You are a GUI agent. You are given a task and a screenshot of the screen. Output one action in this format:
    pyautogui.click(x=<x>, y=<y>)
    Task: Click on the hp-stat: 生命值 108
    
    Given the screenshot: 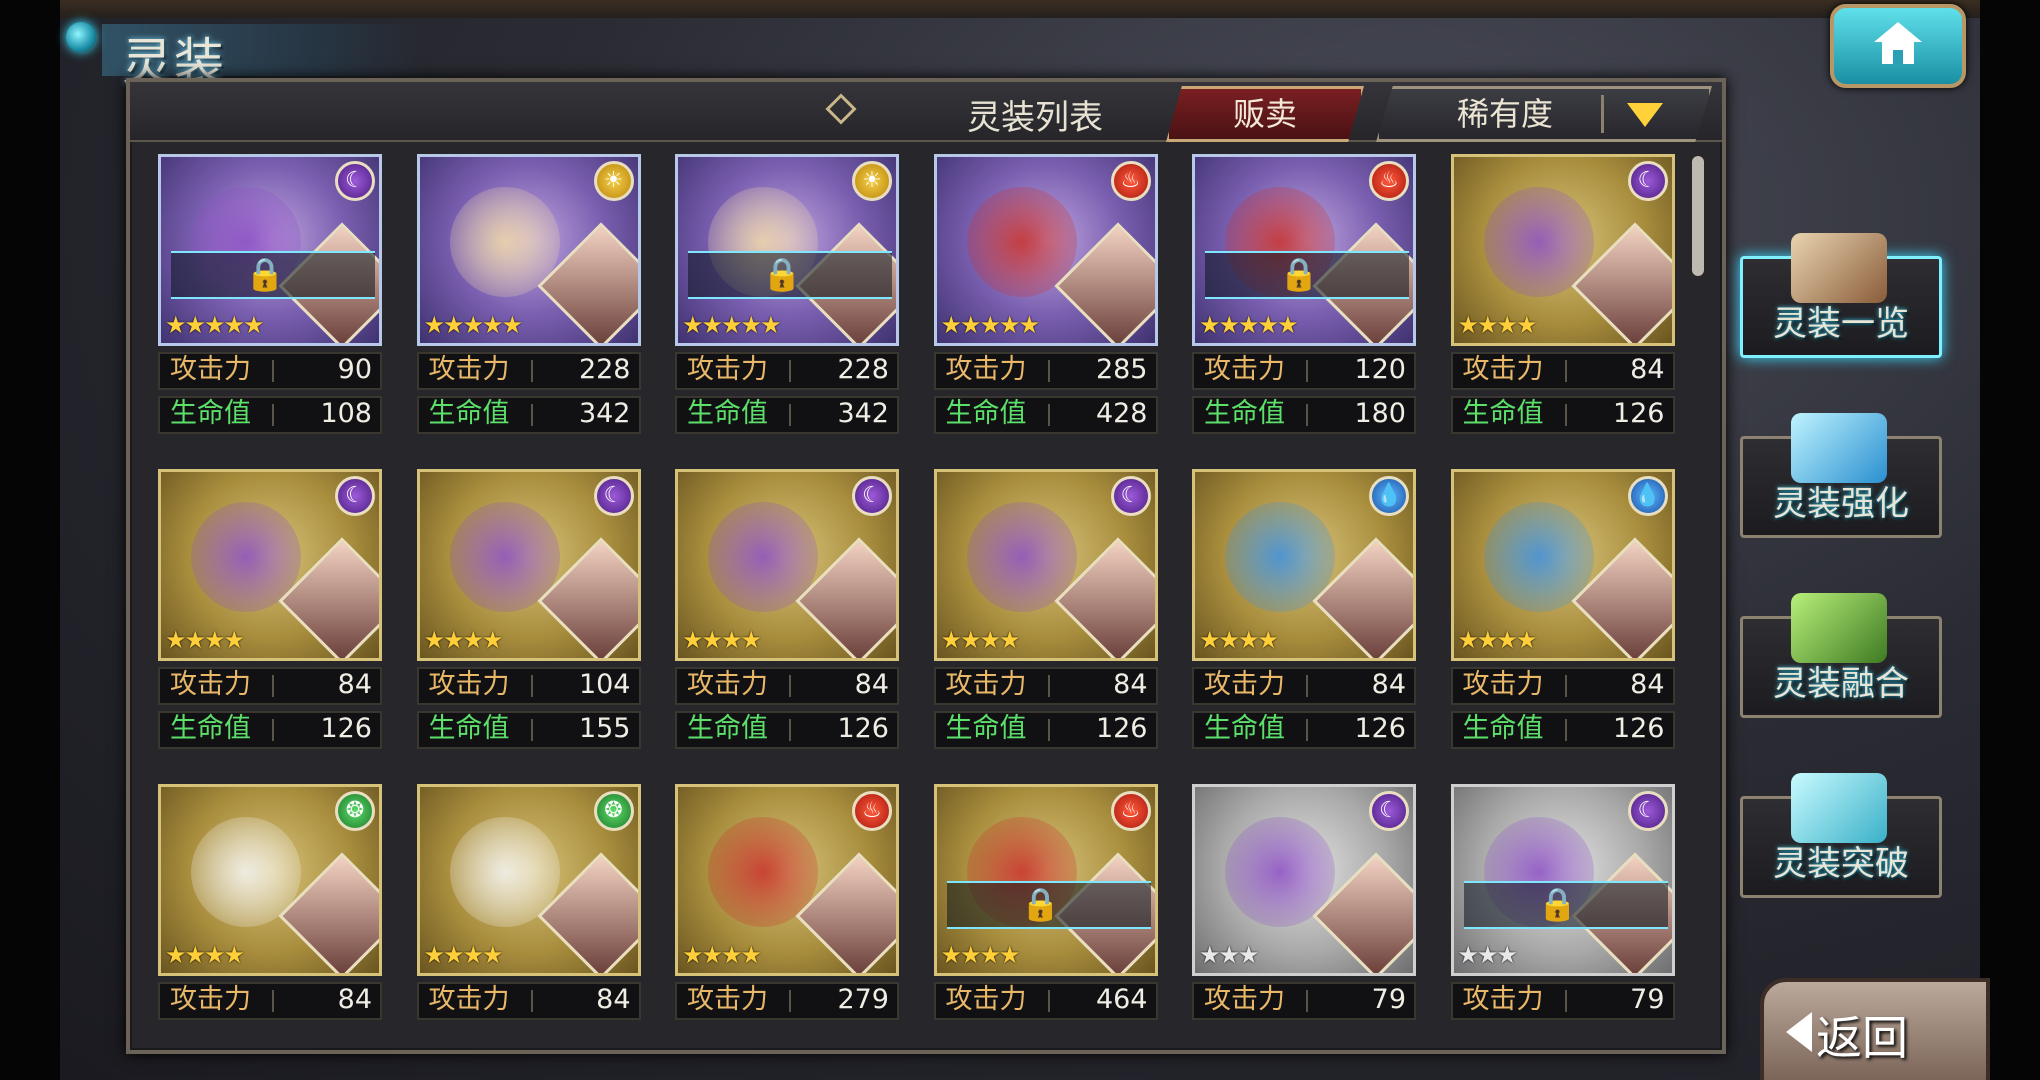 What is the action you would take?
    pyautogui.click(x=270, y=415)
    